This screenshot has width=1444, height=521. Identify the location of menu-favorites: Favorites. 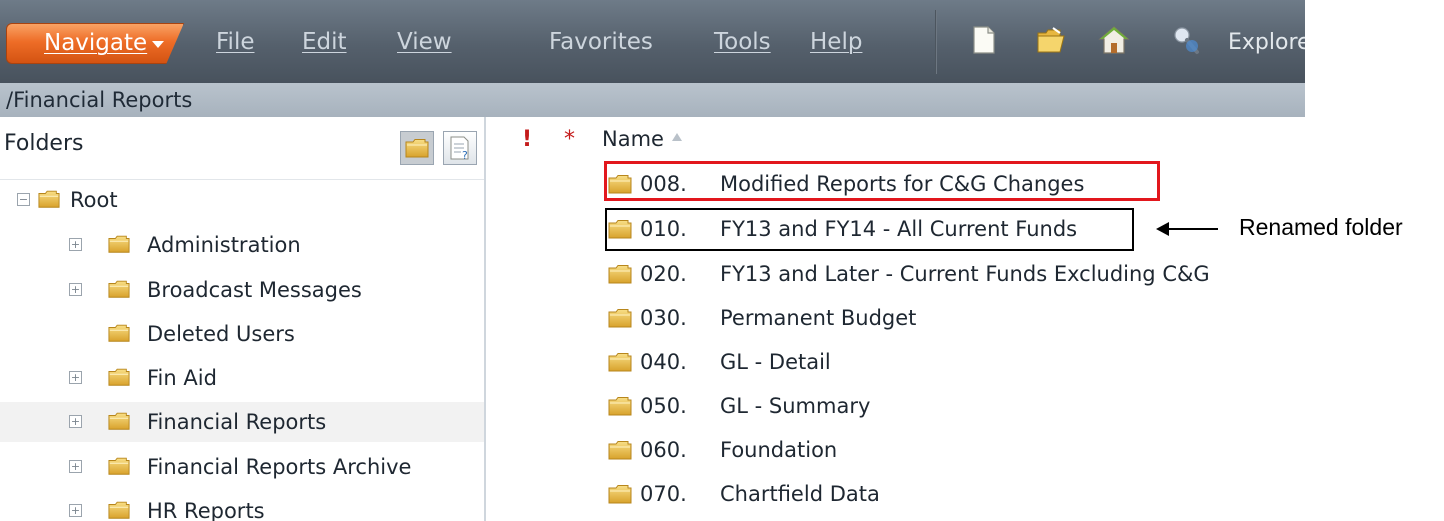
(601, 42).